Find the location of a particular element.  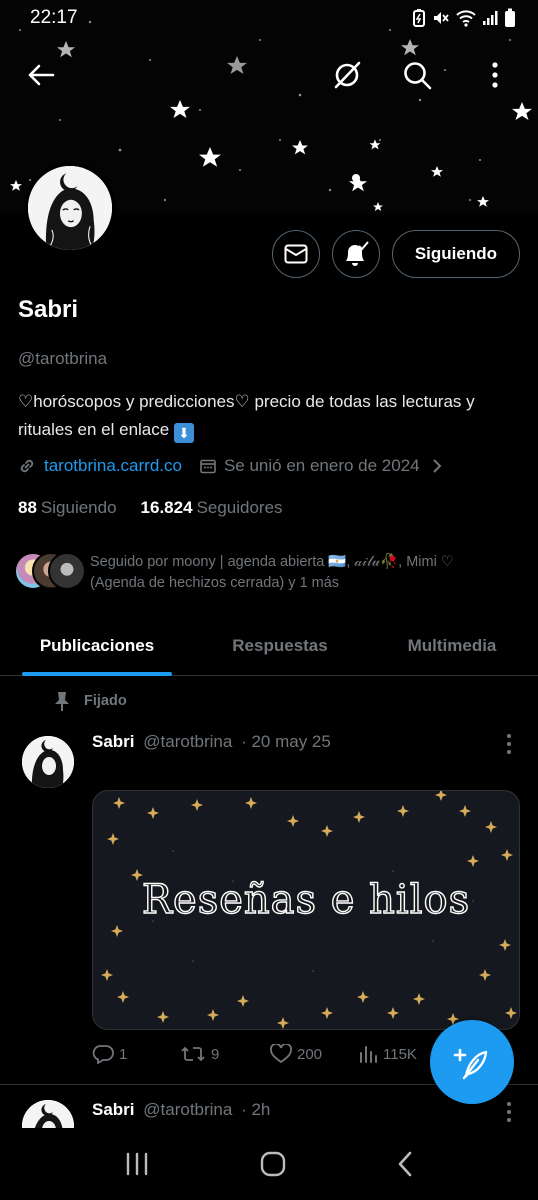

status-time: 22:17 is located at coordinates (54, 17).